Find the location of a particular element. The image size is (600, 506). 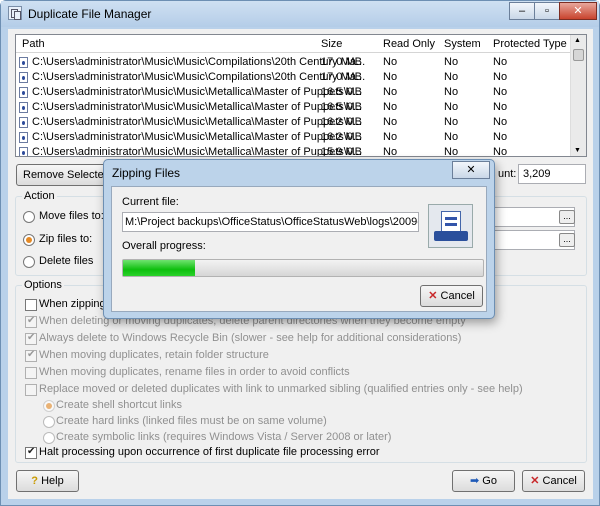

count-value: 3,209 is located at coordinates (552, 174).